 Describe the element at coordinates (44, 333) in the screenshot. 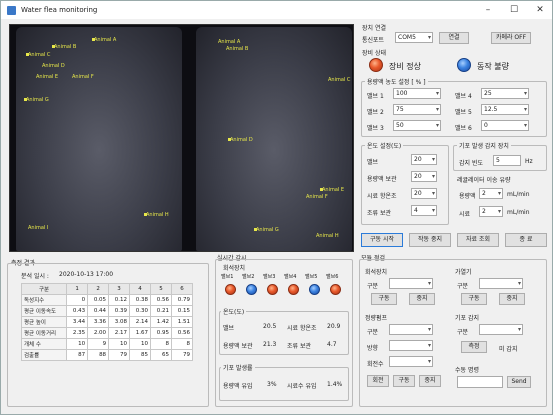

I see `table-row-label: 평균 이동거리` at that location.